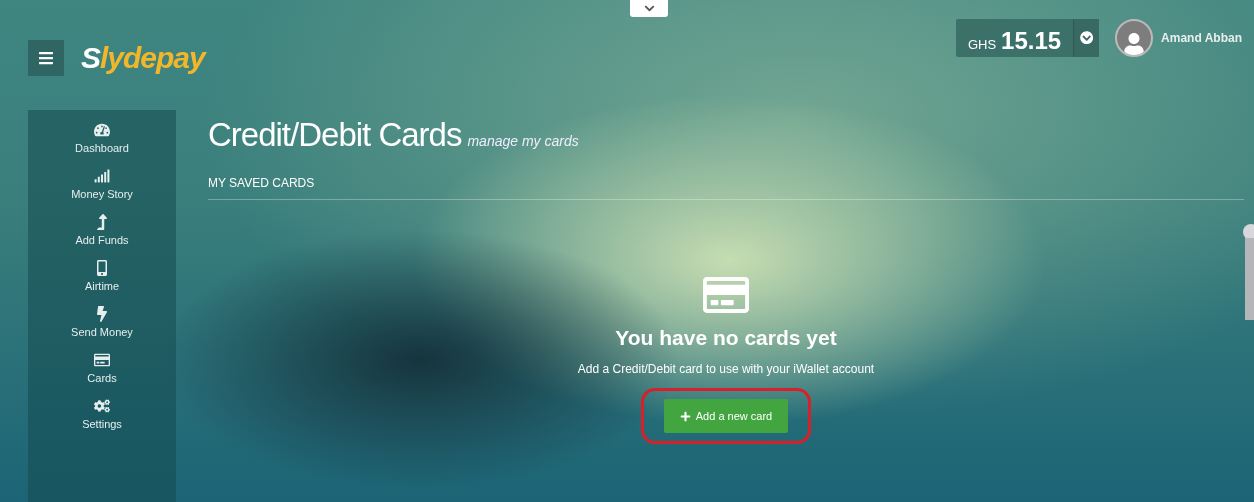 The image size is (1254, 502). I want to click on sidebar-item: Cards, so click(102, 368).